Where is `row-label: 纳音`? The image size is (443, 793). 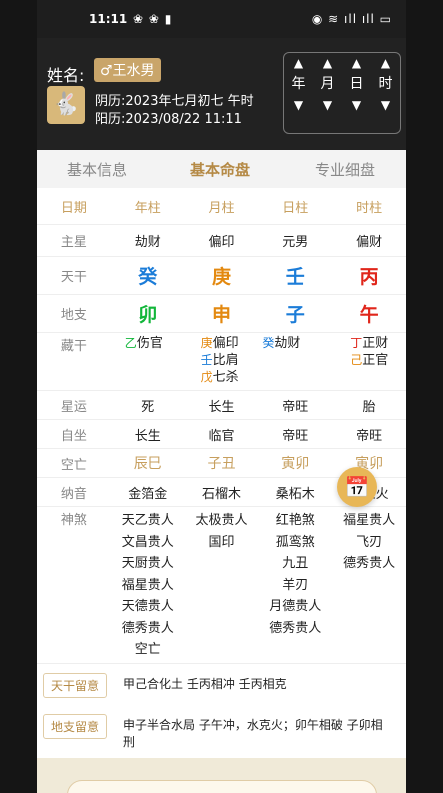 row-label: 纳音 is located at coordinates (74, 492).